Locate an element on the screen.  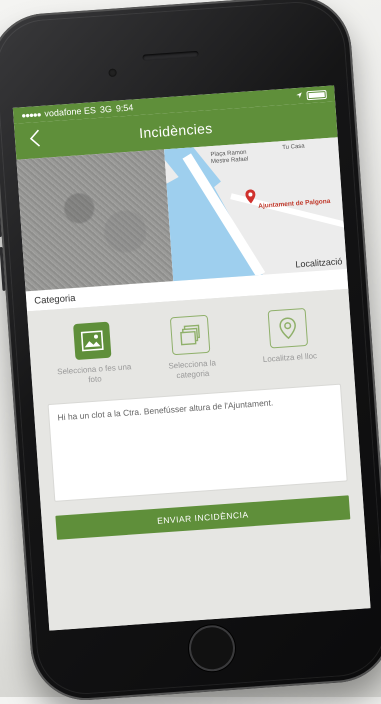
send-incident-button: ENVIAR INCIDÈNCIA is located at coordinates (203, 517).